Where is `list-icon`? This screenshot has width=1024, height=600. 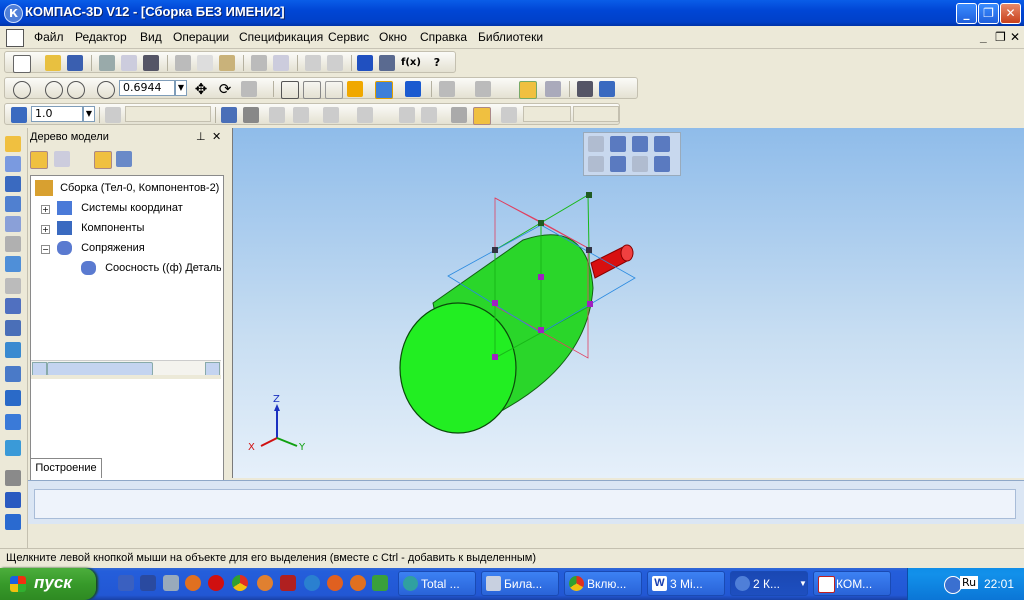 list-icon is located at coordinates (281, 63).